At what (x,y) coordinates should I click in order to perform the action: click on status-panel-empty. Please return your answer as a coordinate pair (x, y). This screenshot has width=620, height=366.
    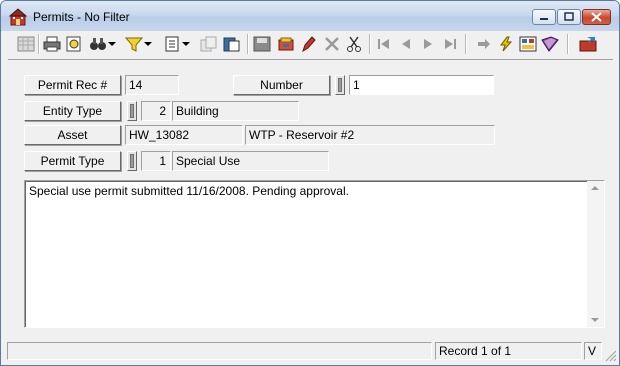
    Looking at the image, I should click on (219, 351).